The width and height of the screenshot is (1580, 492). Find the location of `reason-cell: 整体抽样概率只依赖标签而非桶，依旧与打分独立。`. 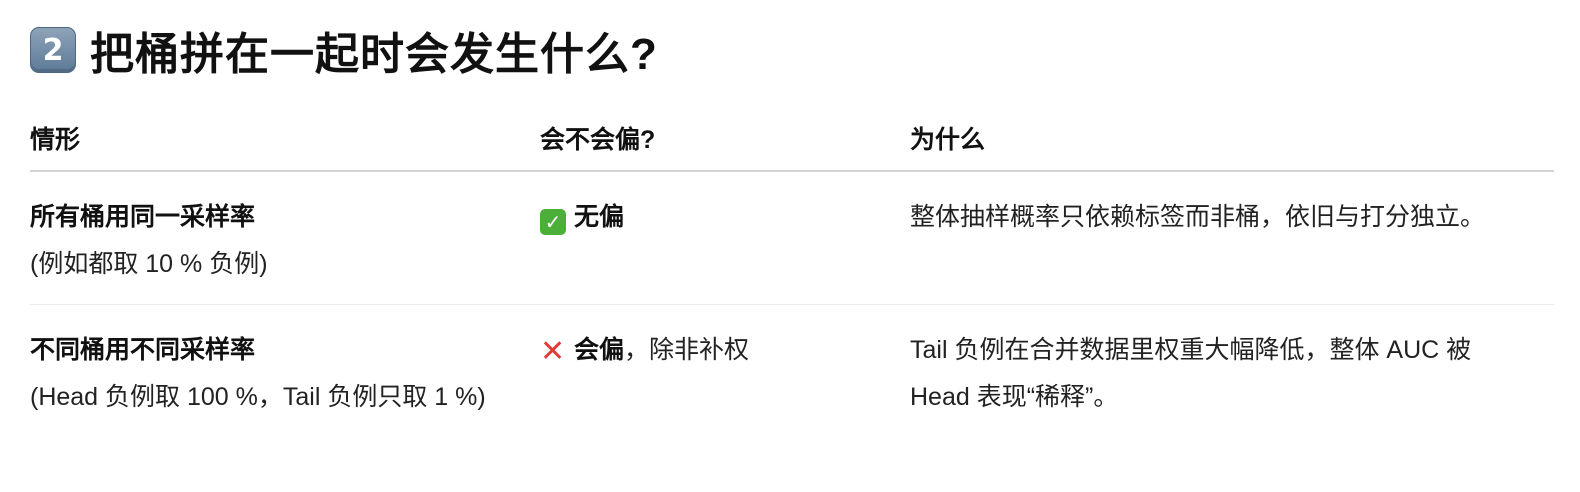

reason-cell: 整体抽样概率只依赖标签而非桶，依旧与打分独立。 is located at coordinates (1232, 238).